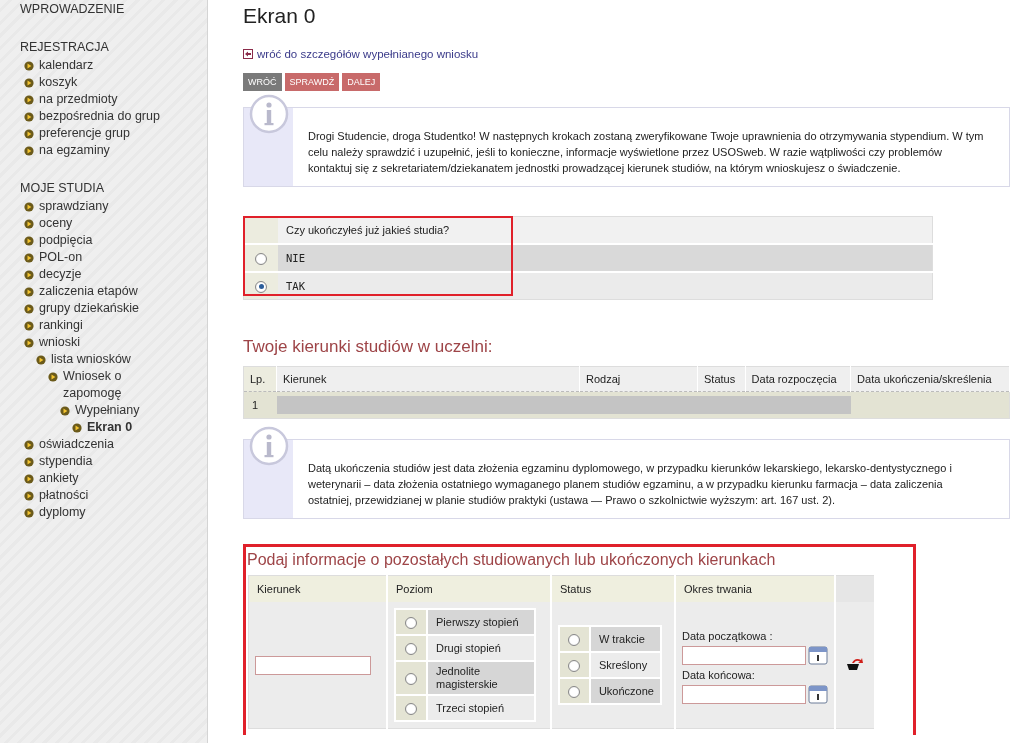 The height and width of the screenshot is (743, 1024). Describe the element at coordinates (280, 16) in the screenshot. I see `page-title: Ekran 0` at that location.